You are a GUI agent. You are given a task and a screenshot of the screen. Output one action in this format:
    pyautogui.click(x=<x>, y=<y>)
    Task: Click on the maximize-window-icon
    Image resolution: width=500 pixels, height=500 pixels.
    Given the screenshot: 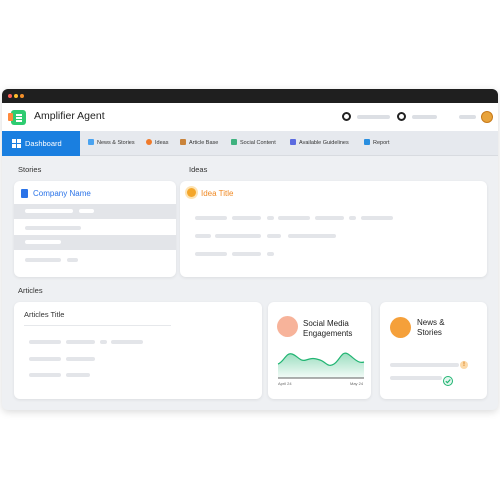 What is the action you would take?
    pyautogui.click(x=22, y=96)
    